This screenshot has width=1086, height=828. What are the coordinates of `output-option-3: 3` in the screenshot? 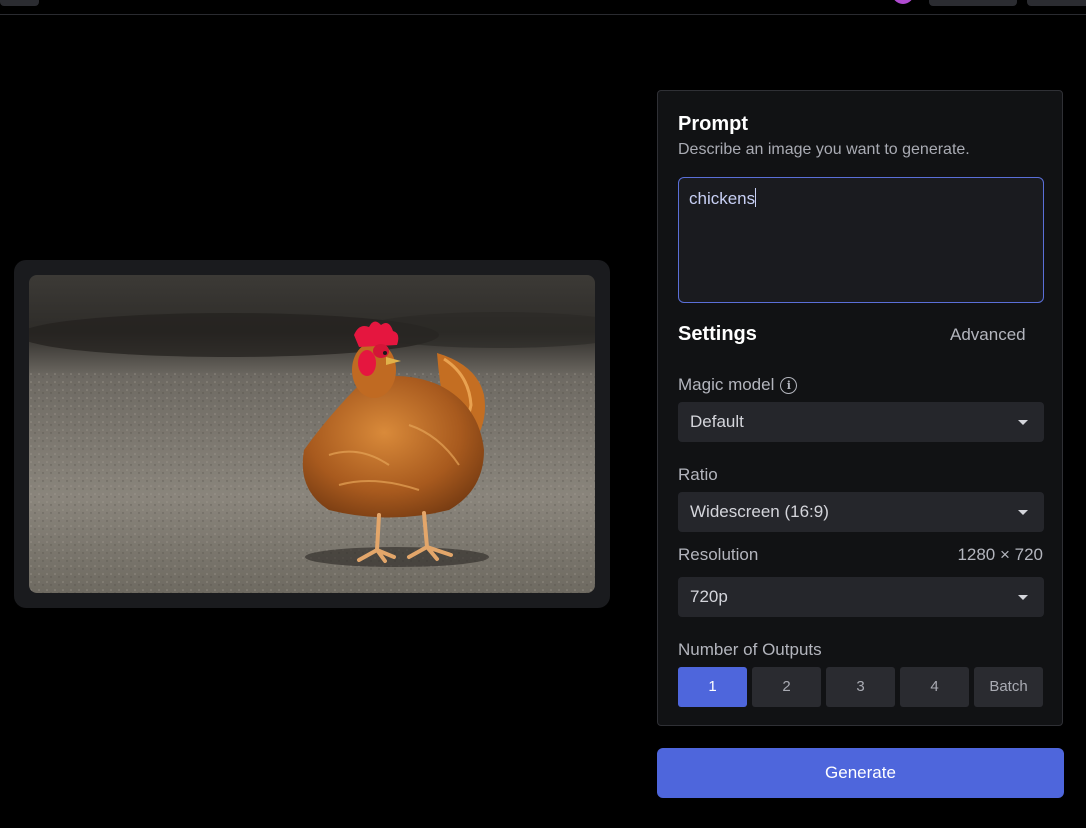 It's located at (860, 687).